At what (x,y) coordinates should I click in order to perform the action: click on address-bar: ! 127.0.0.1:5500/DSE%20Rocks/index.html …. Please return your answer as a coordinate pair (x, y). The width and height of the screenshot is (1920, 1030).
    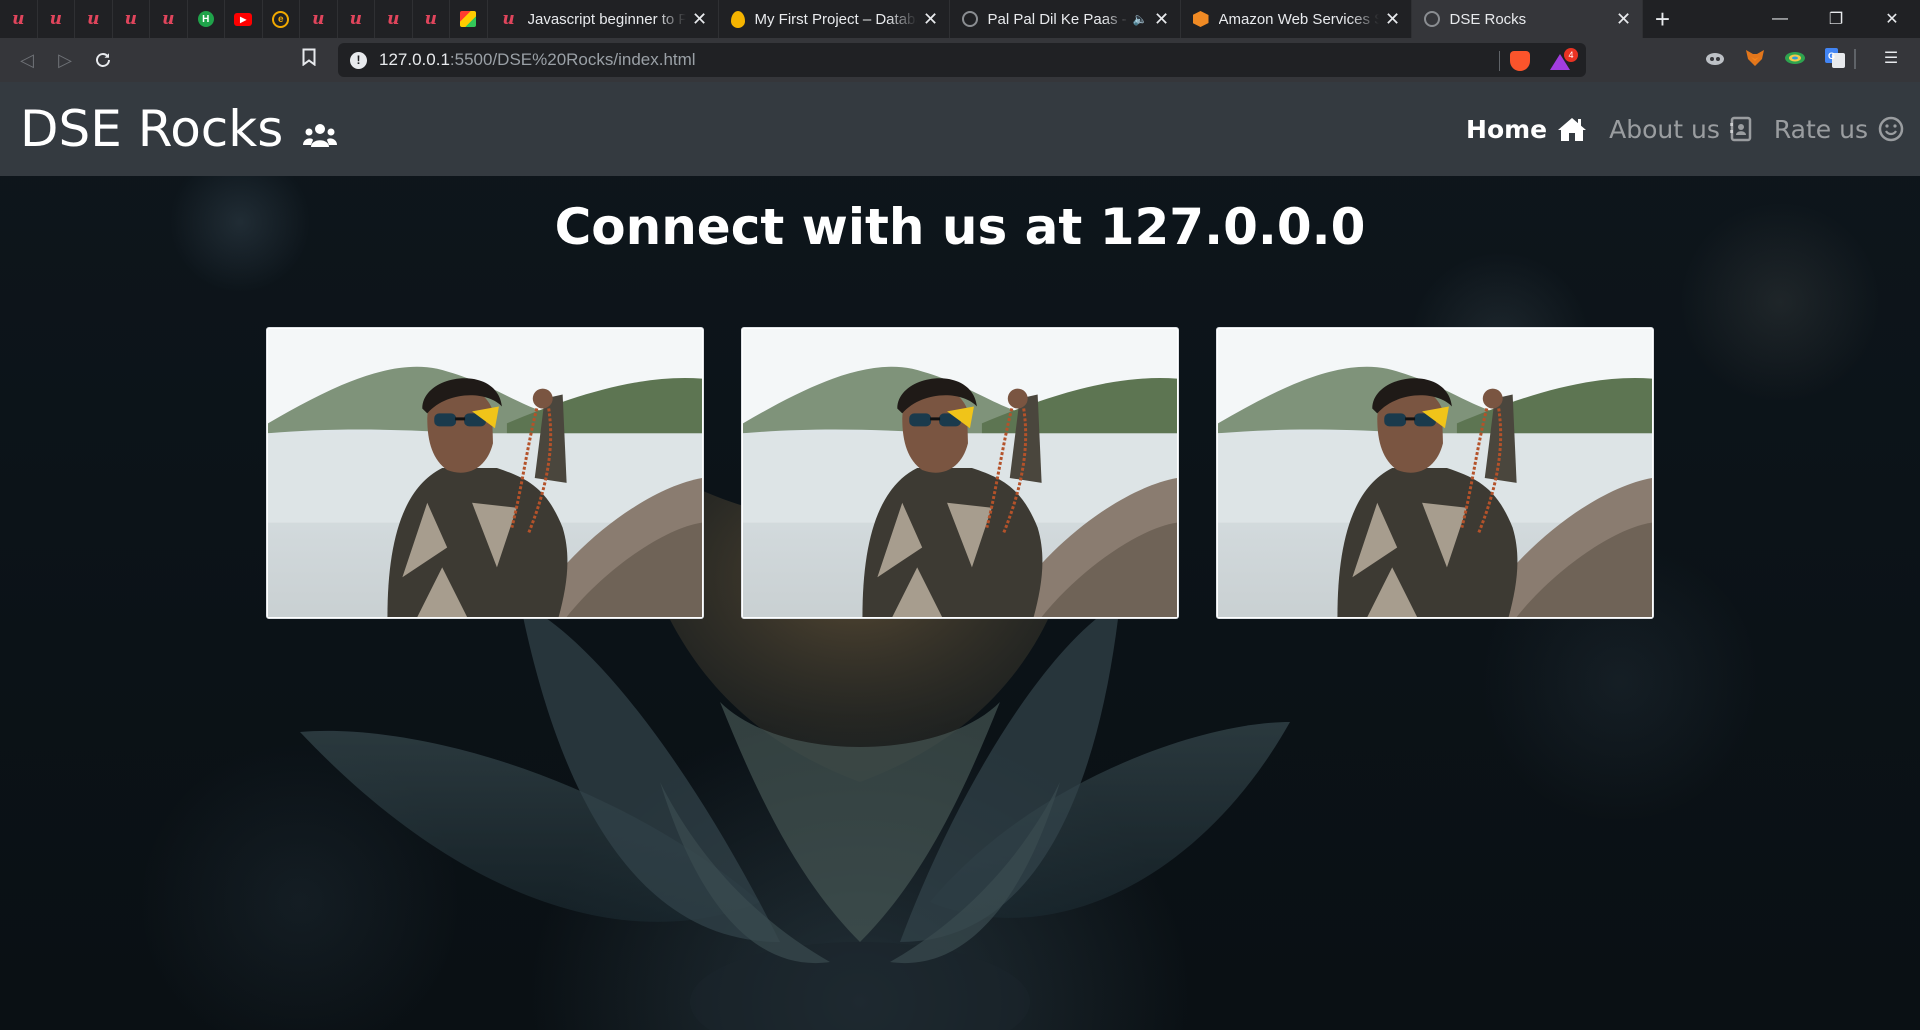
    Looking at the image, I should click on (962, 60).